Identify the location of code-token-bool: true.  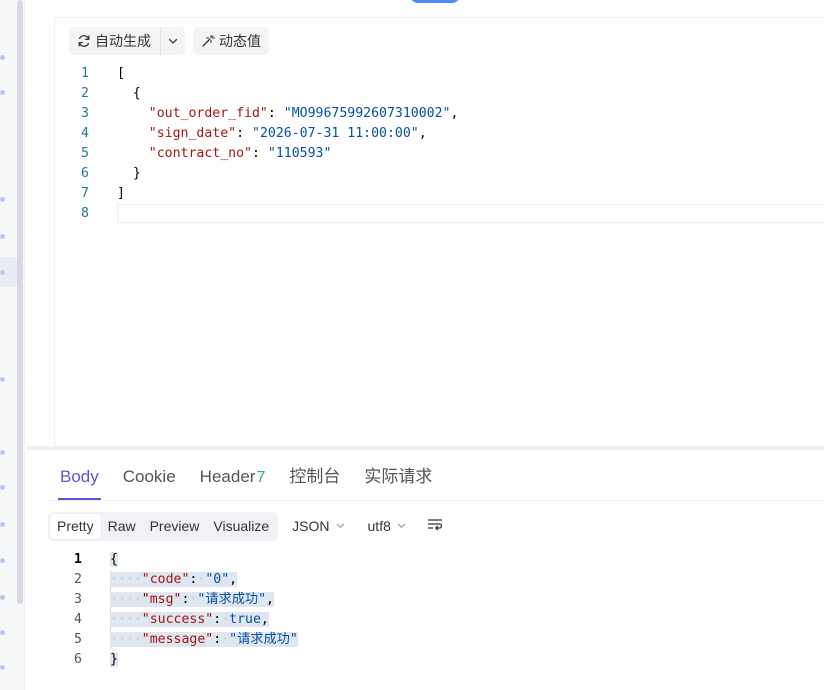
(245, 619).